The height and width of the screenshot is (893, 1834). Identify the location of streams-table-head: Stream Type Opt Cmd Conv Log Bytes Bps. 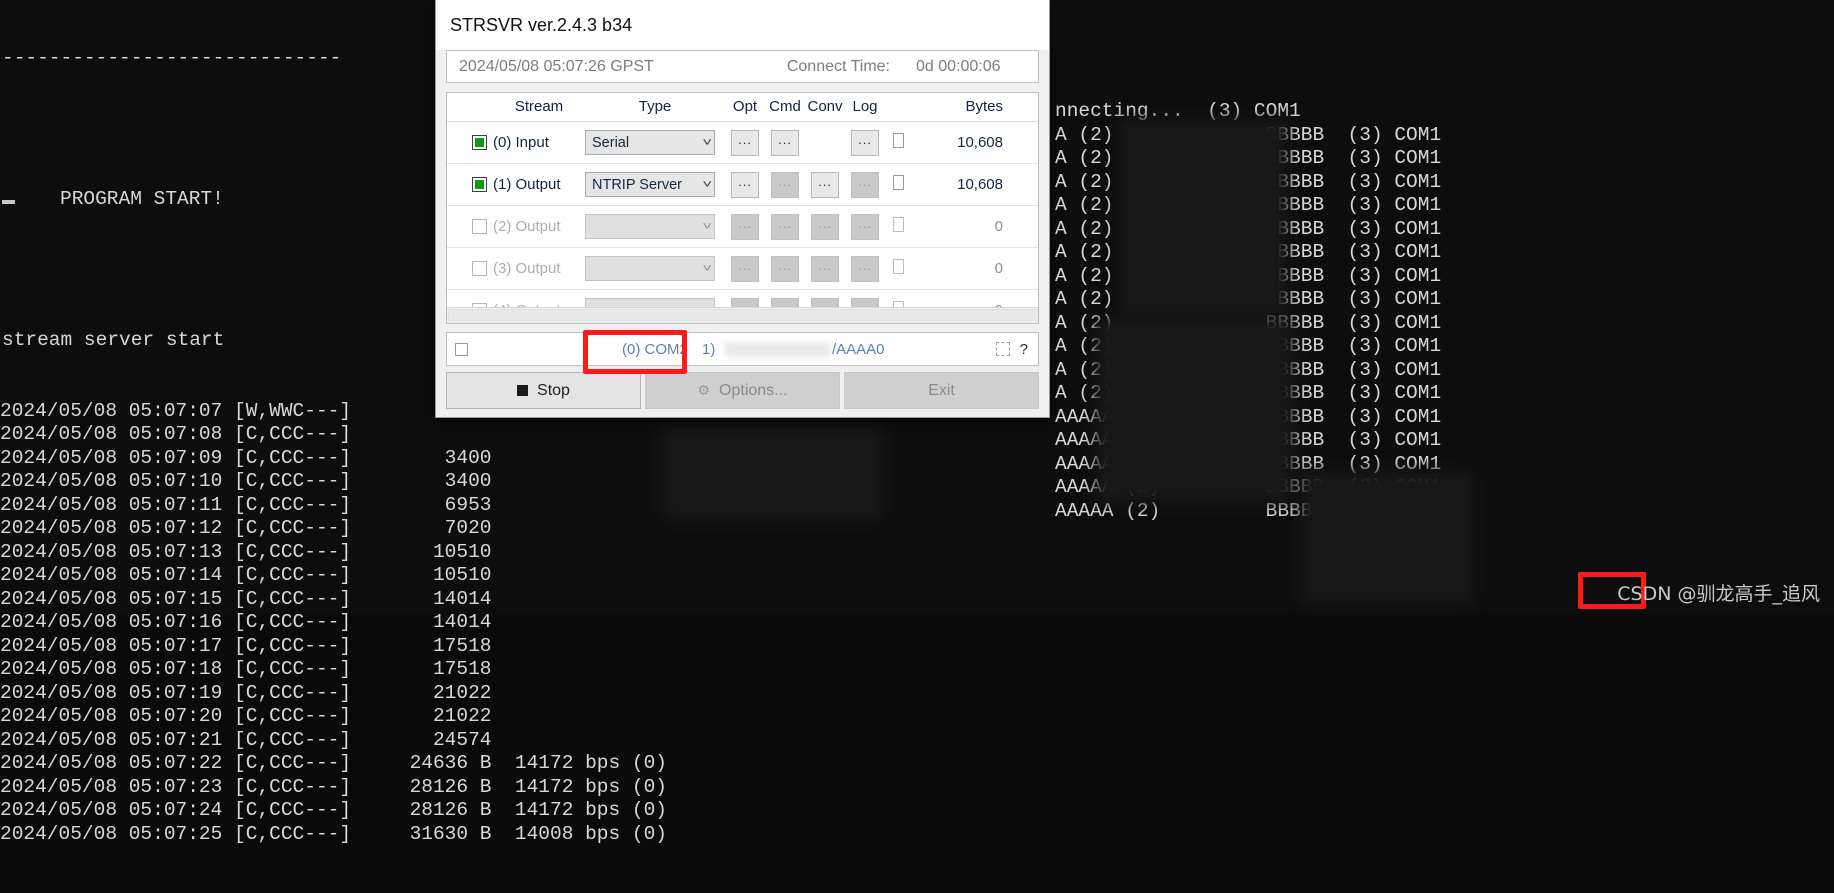
(742, 107).